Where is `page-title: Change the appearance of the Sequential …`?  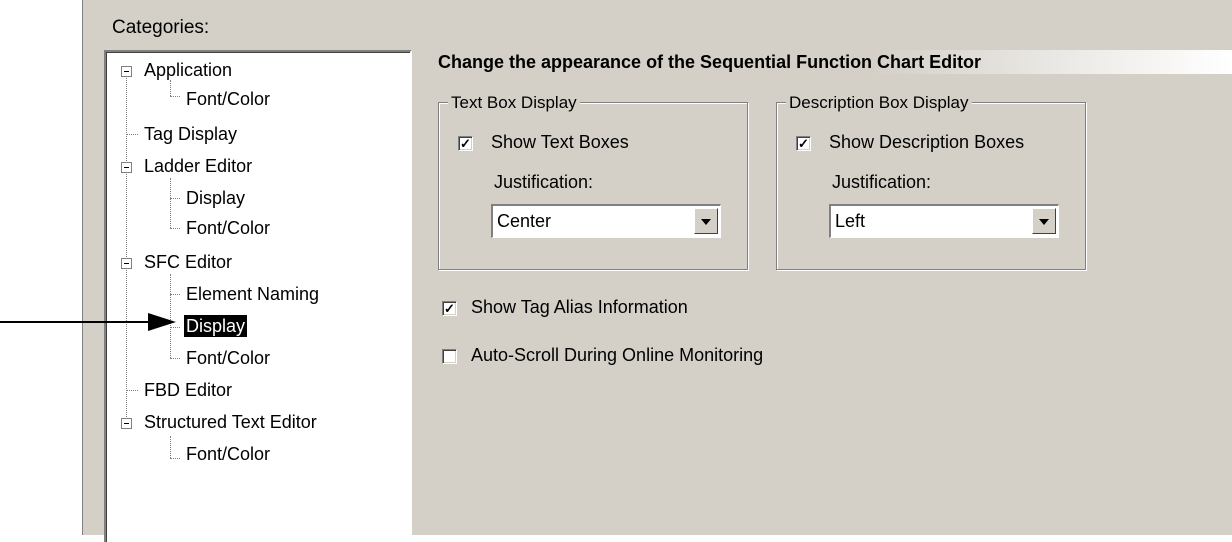 page-title: Change the appearance of the Sequential … is located at coordinates (832, 62).